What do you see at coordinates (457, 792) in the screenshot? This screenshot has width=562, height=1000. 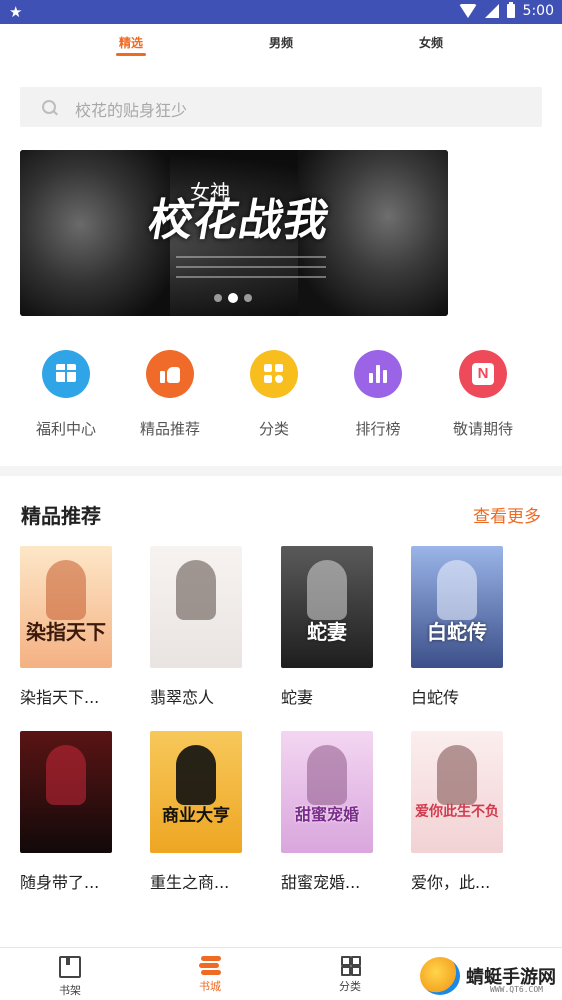 I see `book-cover: 爱你此生不负` at bounding box center [457, 792].